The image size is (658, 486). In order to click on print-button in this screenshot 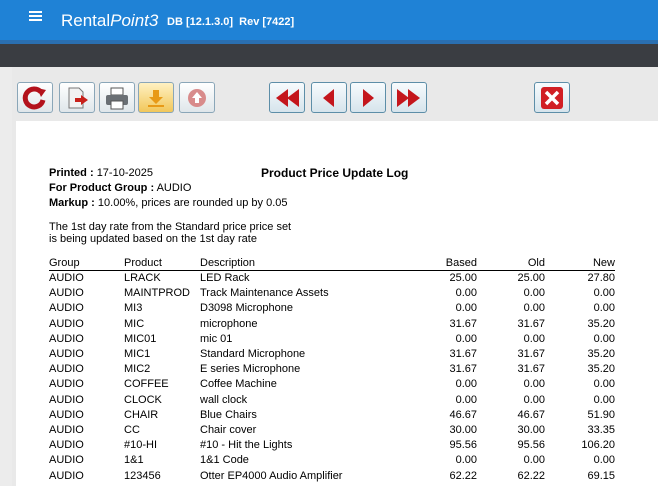, I will do `click(117, 97)`.